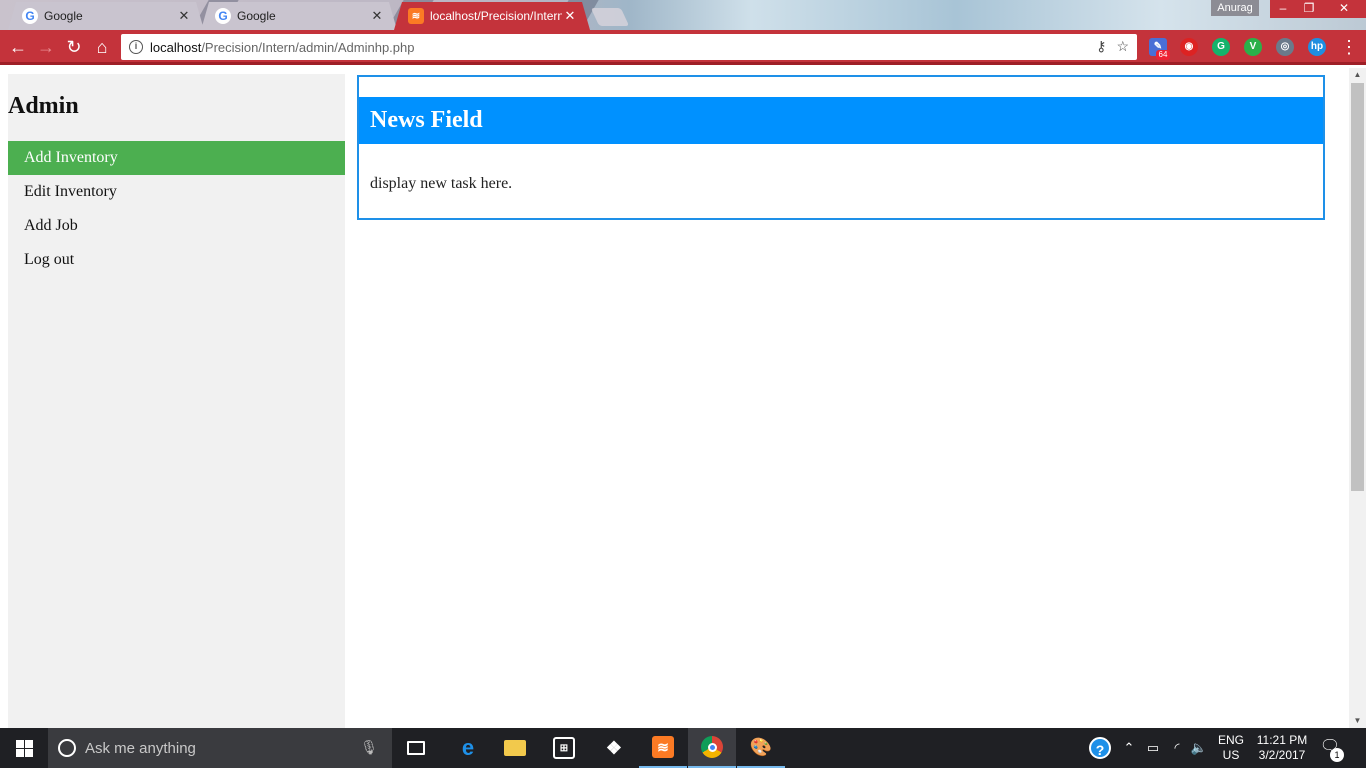 The height and width of the screenshot is (768, 1366). I want to click on windows-logo-icon, so click(24, 748).